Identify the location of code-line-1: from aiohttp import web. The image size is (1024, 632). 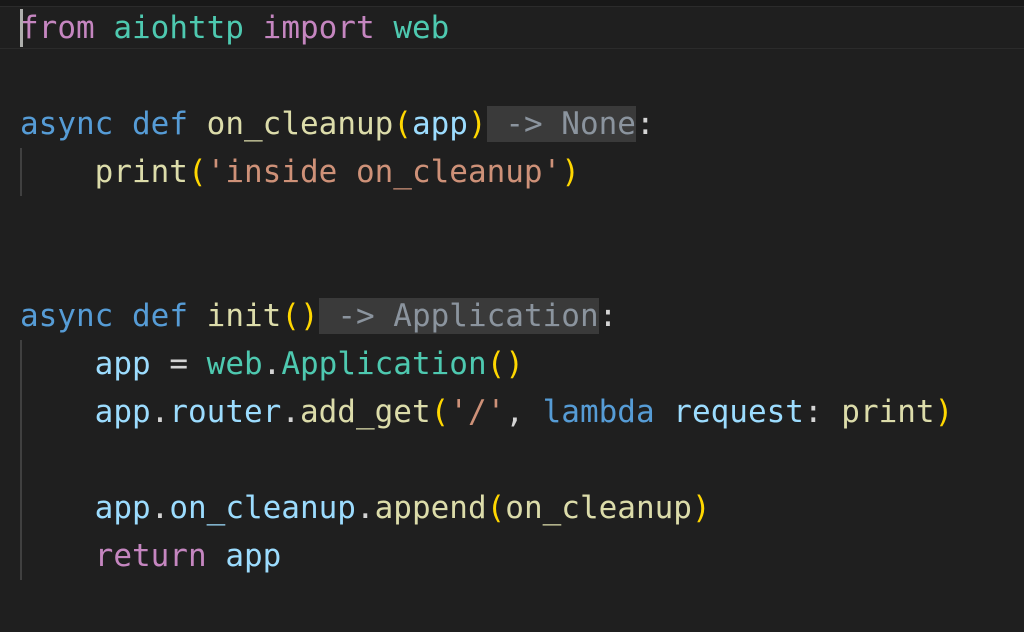
(234, 28).